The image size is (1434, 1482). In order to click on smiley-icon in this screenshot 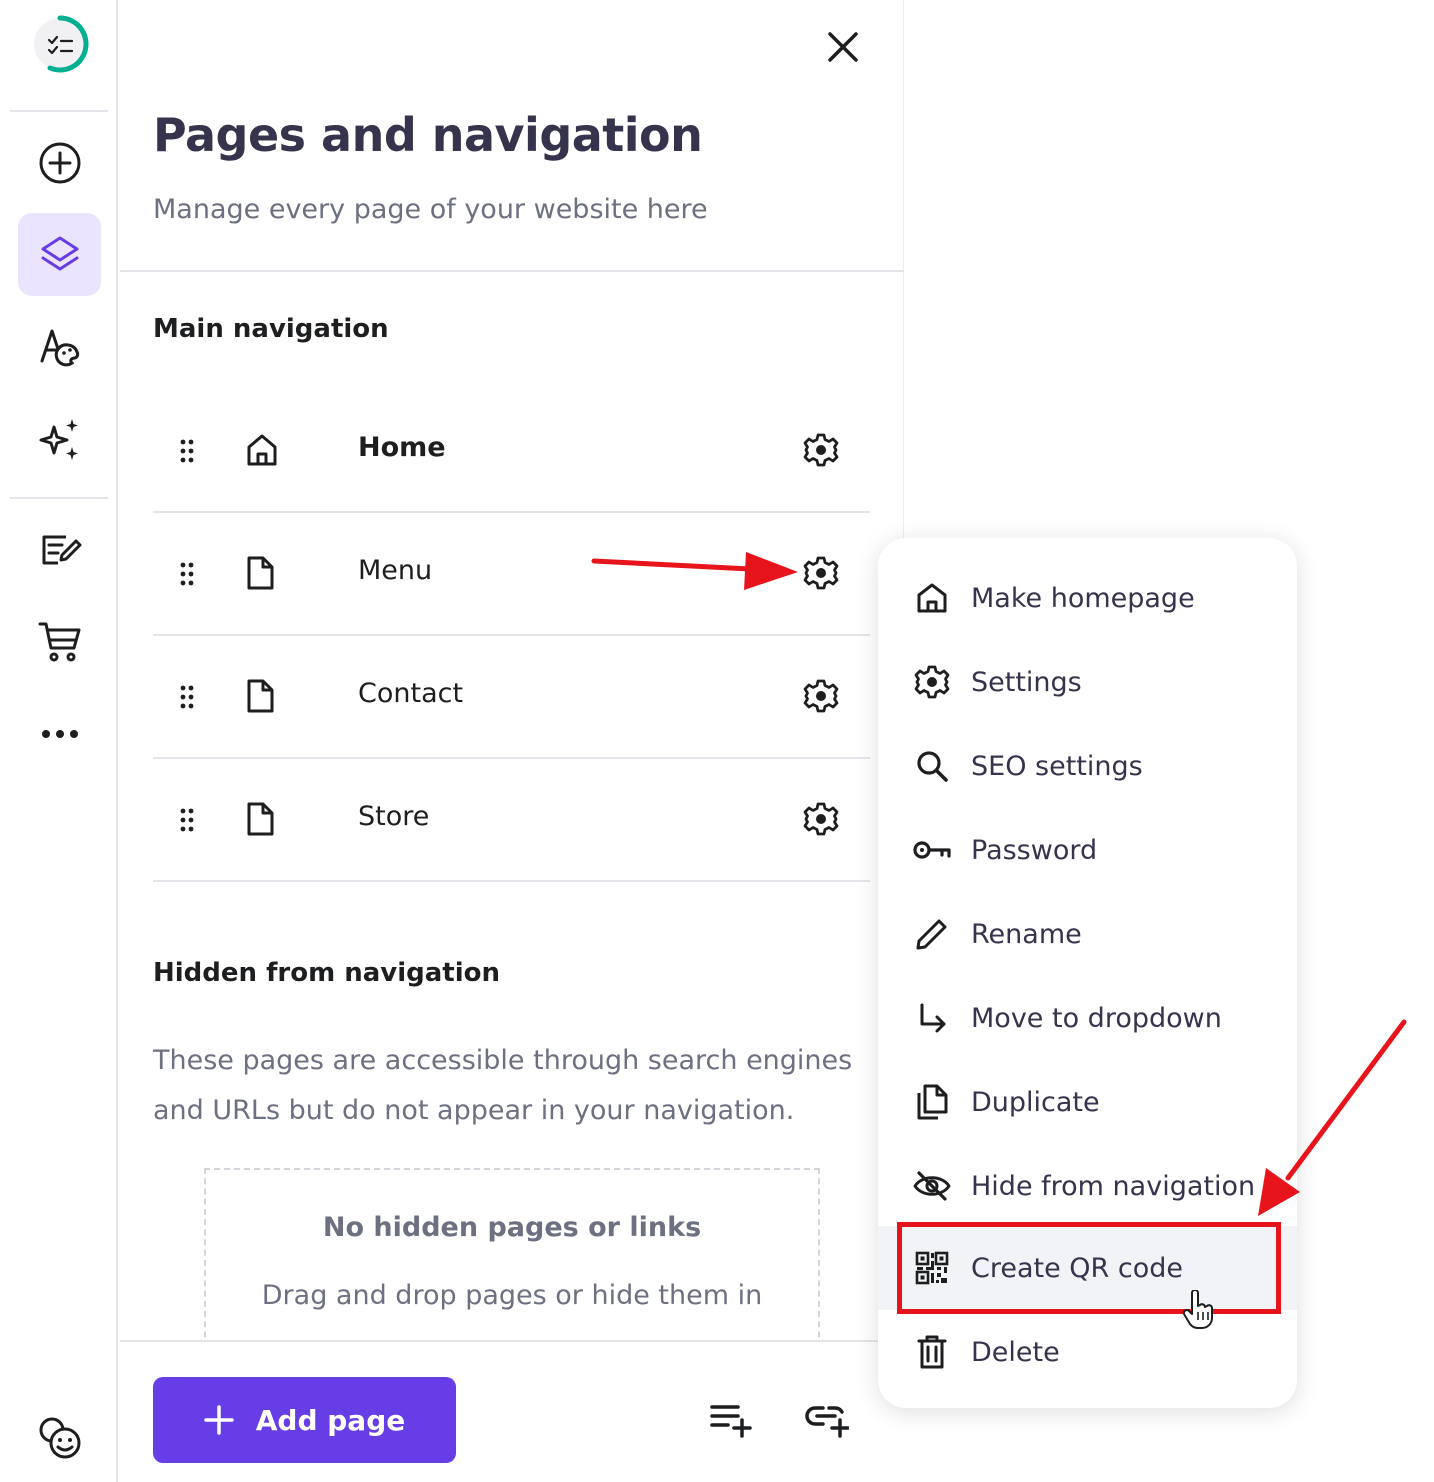, I will do `click(59, 1437)`.